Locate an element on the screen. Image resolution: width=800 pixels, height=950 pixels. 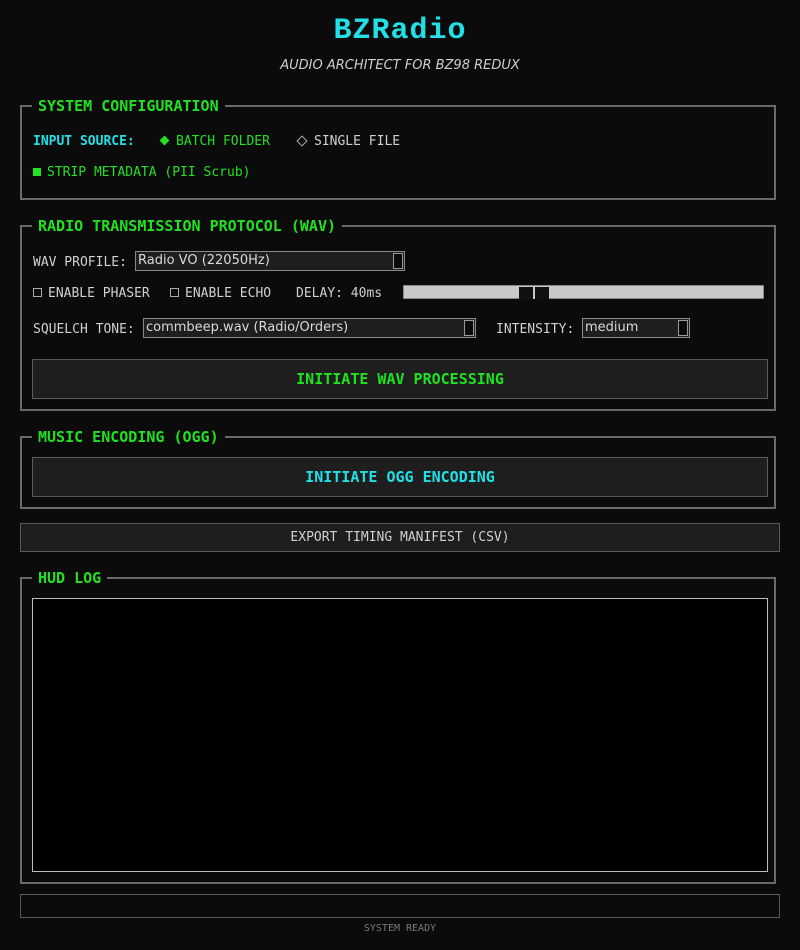
strip-metadata-label: STRIP METADATA (PII Scrub) is located at coordinates (149, 172).